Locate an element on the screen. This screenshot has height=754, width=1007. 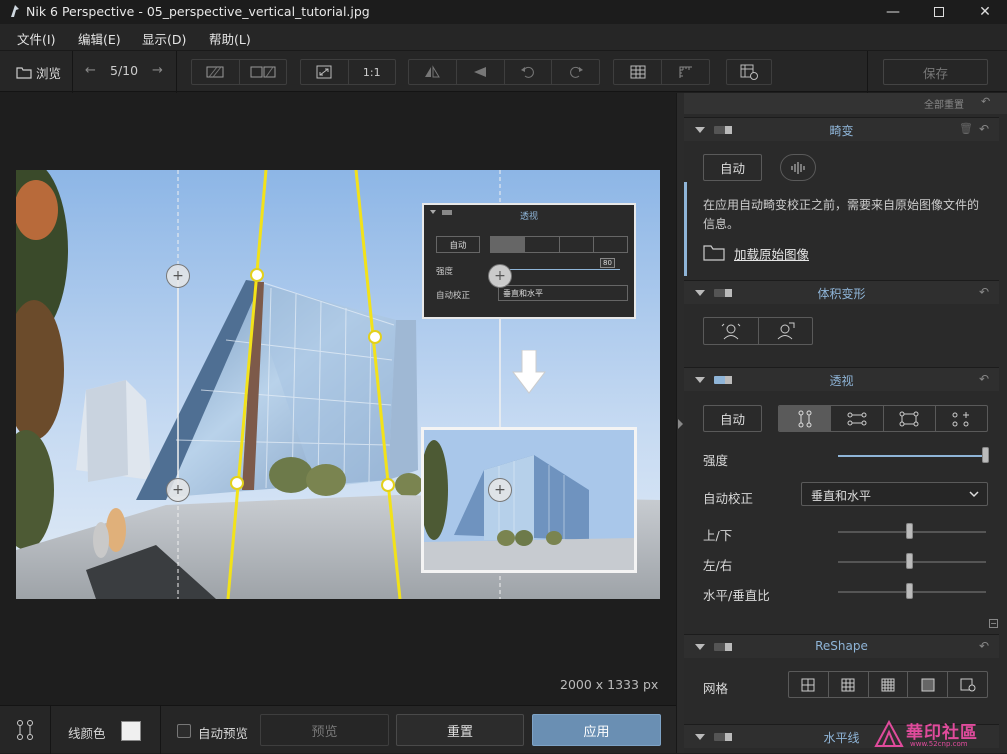
add-points-icon is located at coordinates (961, 418).